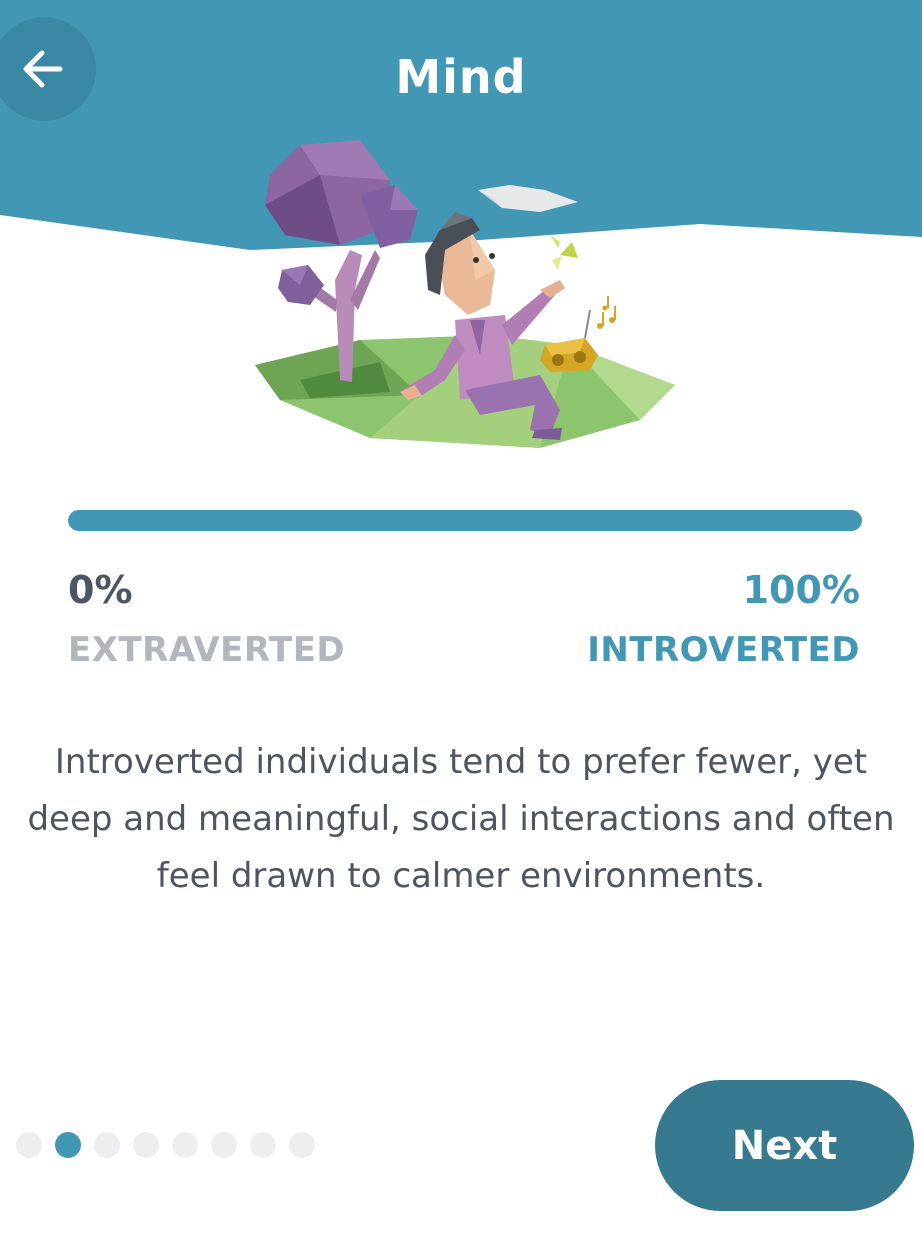 The image size is (922, 1242). Describe the element at coordinates (465, 294) in the screenshot. I see `mind-illustration` at that location.